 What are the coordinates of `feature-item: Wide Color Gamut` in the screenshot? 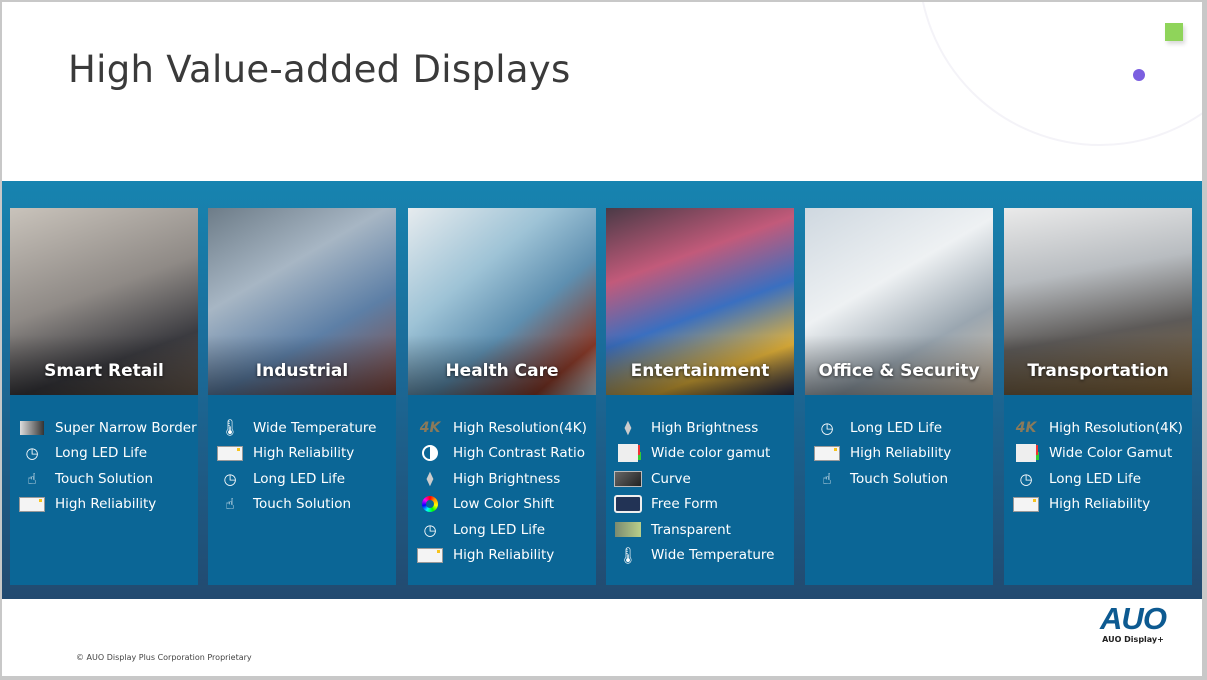 It's located at (1102, 454).